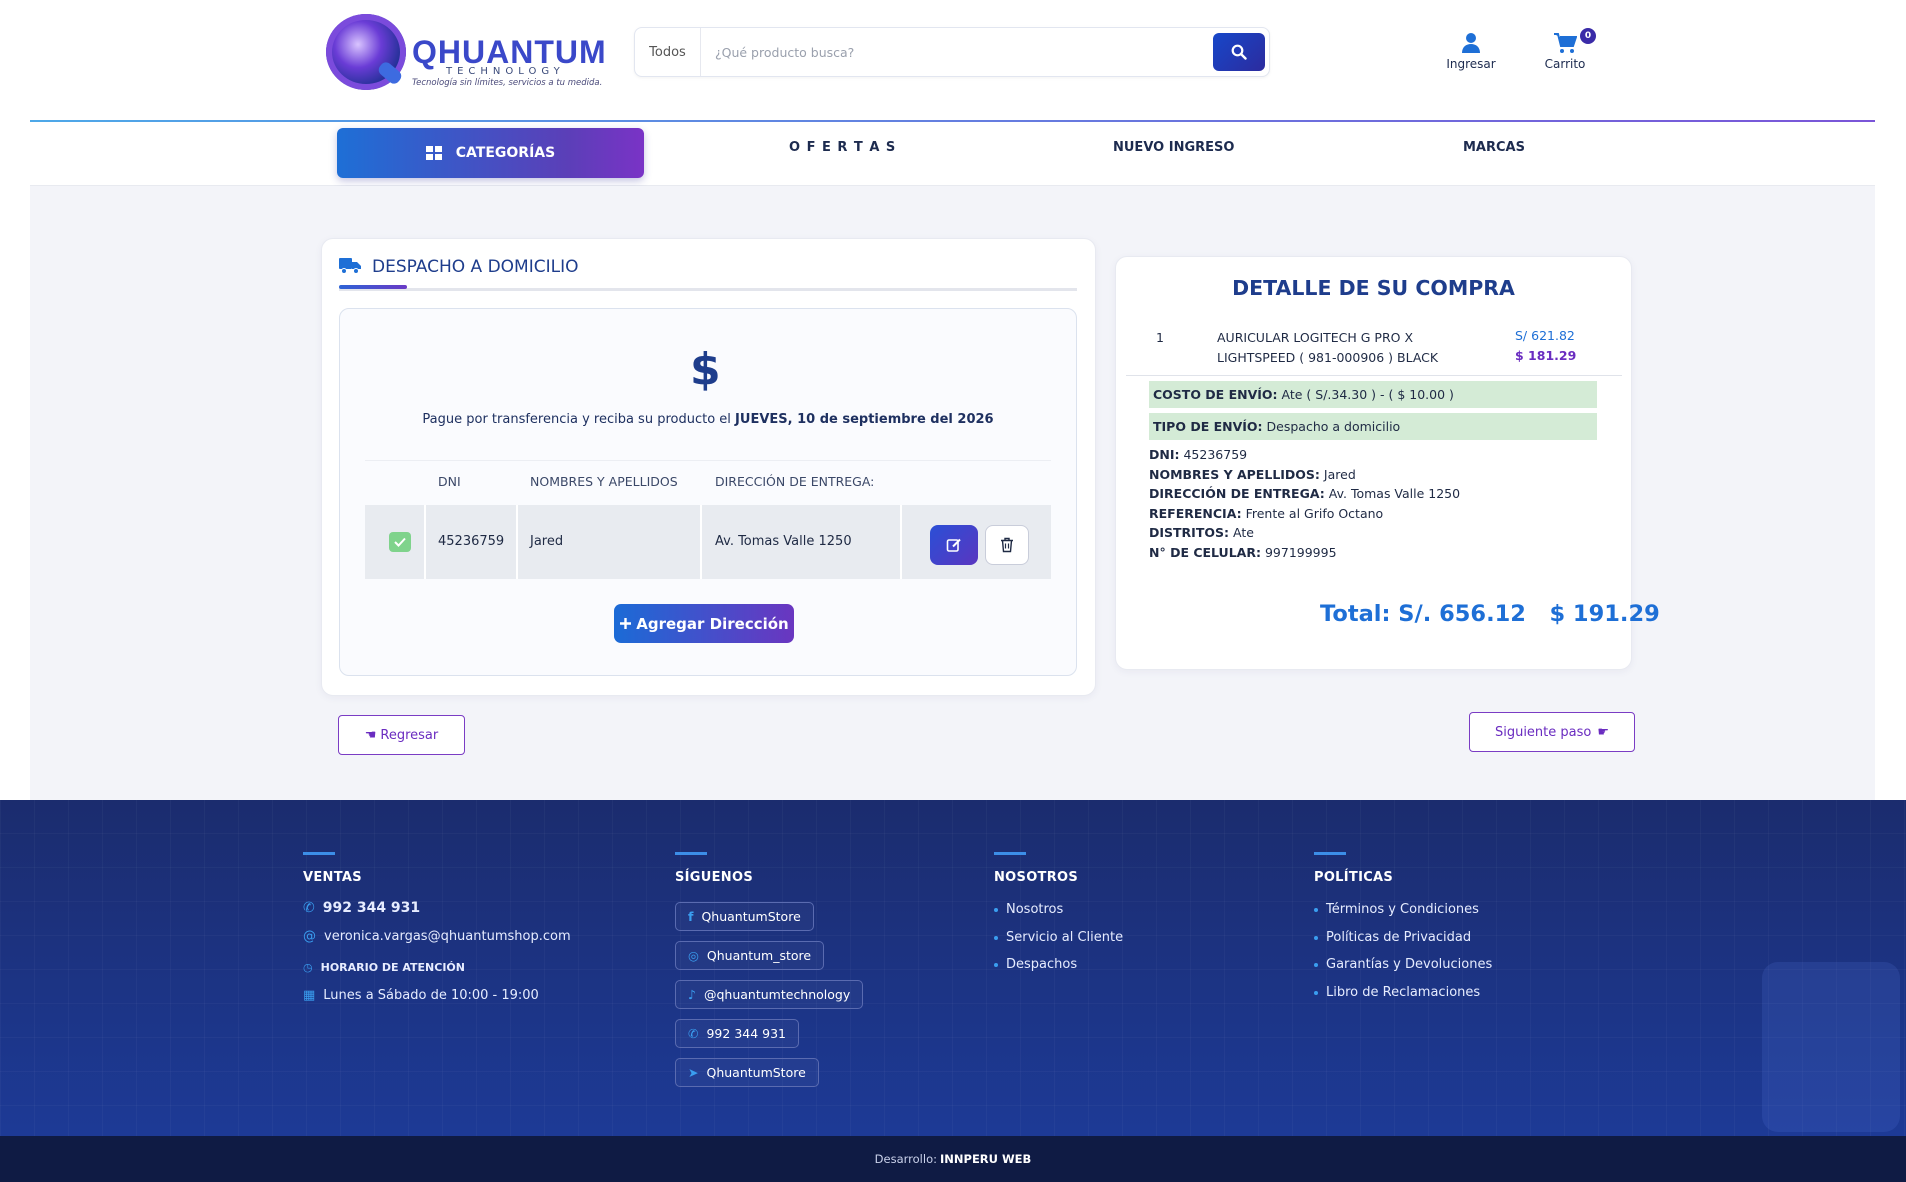 Image resolution: width=1906 pixels, height=1182 pixels. I want to click on logo-name: QHUANTUM, so click(509, 52).